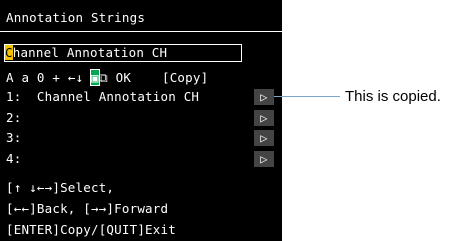  Describe the element at coordinates (13, 117) in the screenshot. I see `slot-2: 2:` at that location.